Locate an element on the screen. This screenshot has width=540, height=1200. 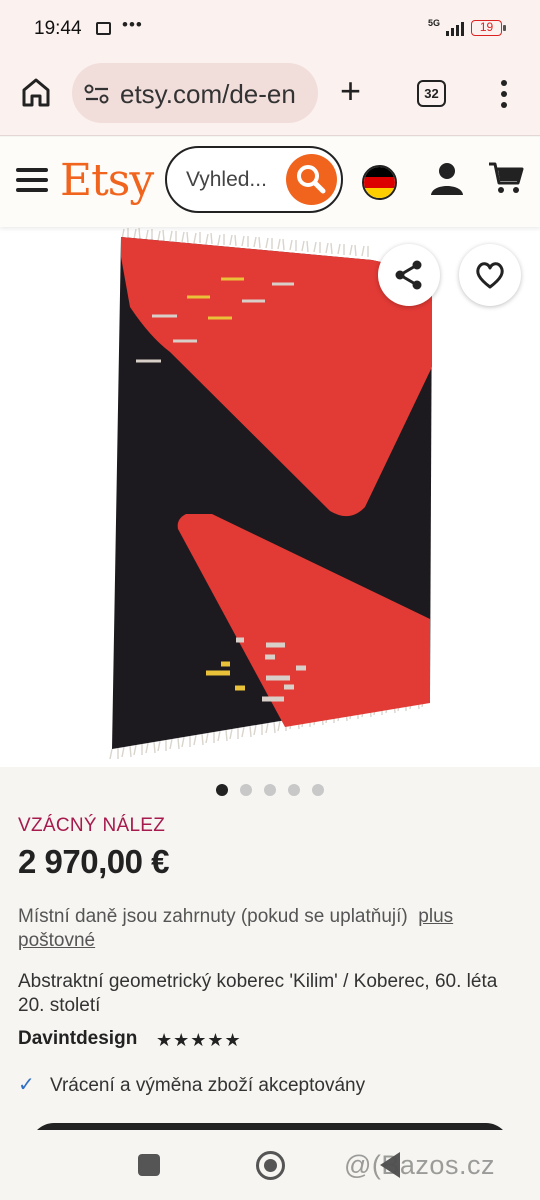
shop-name-link: Davintdesign is located at coordinates (77, 1039).